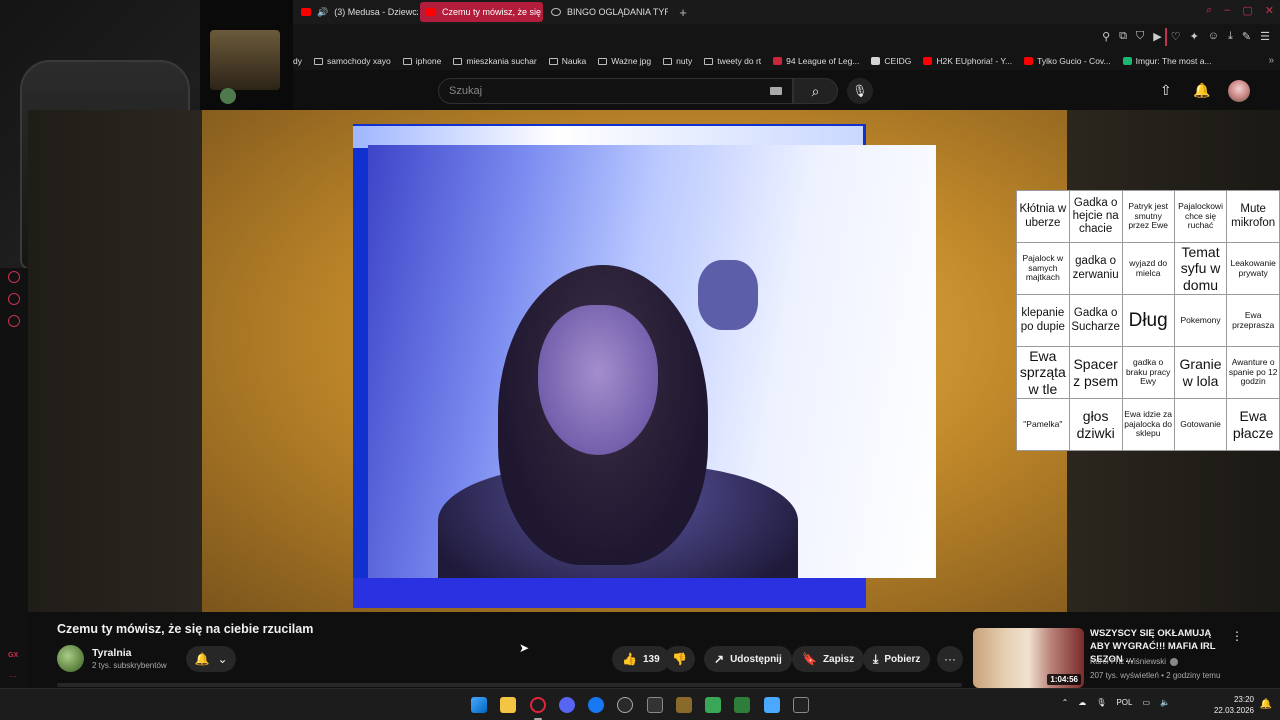 Image resolution: width=1280 pixels, height=720 pixels. What do you see at coordinates (742, 705) in the screenshot?
I see `excel-icon` at bounding box center [742, 705].